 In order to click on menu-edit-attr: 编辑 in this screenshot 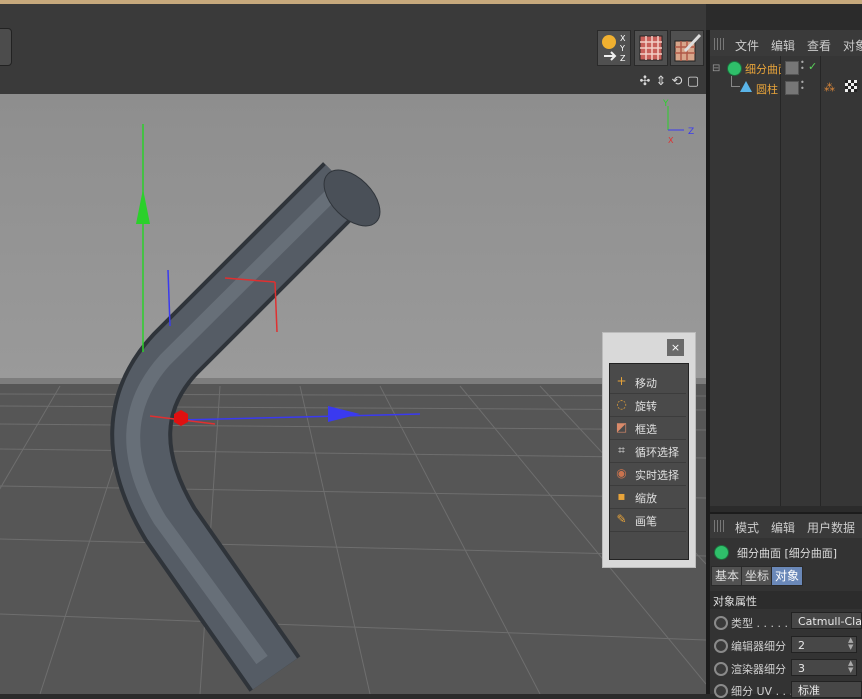, I will do `click(783, 527)`.